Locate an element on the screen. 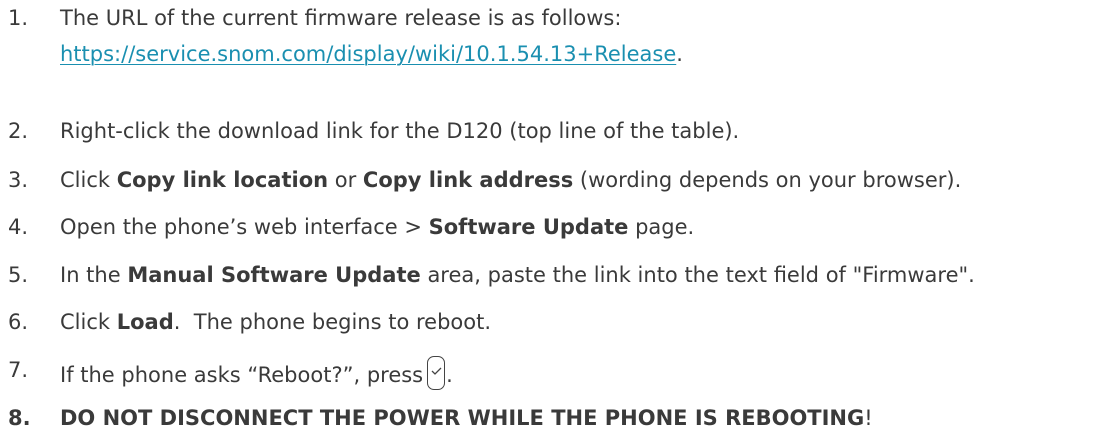  step-text-part: If the phone asks “Reboot?”, press is located at coordinates (242, 375).